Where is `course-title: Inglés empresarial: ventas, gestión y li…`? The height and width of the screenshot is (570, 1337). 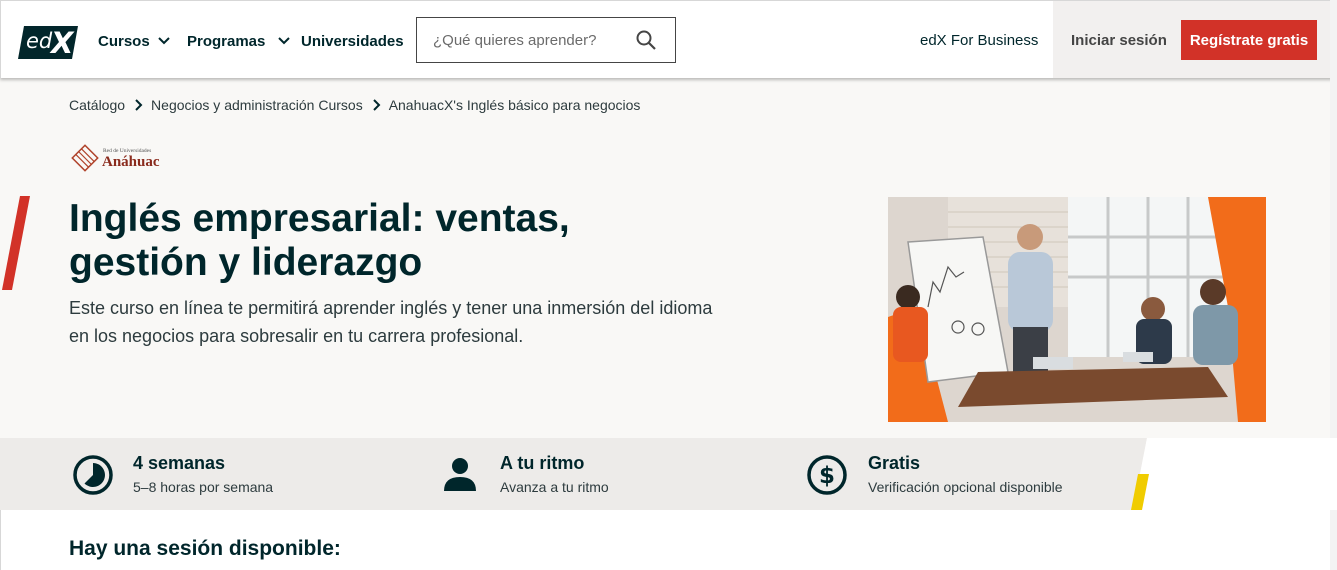
course-title: Inglés empresarial: ventas, gestión y li… is located at coordinates (389, 241).